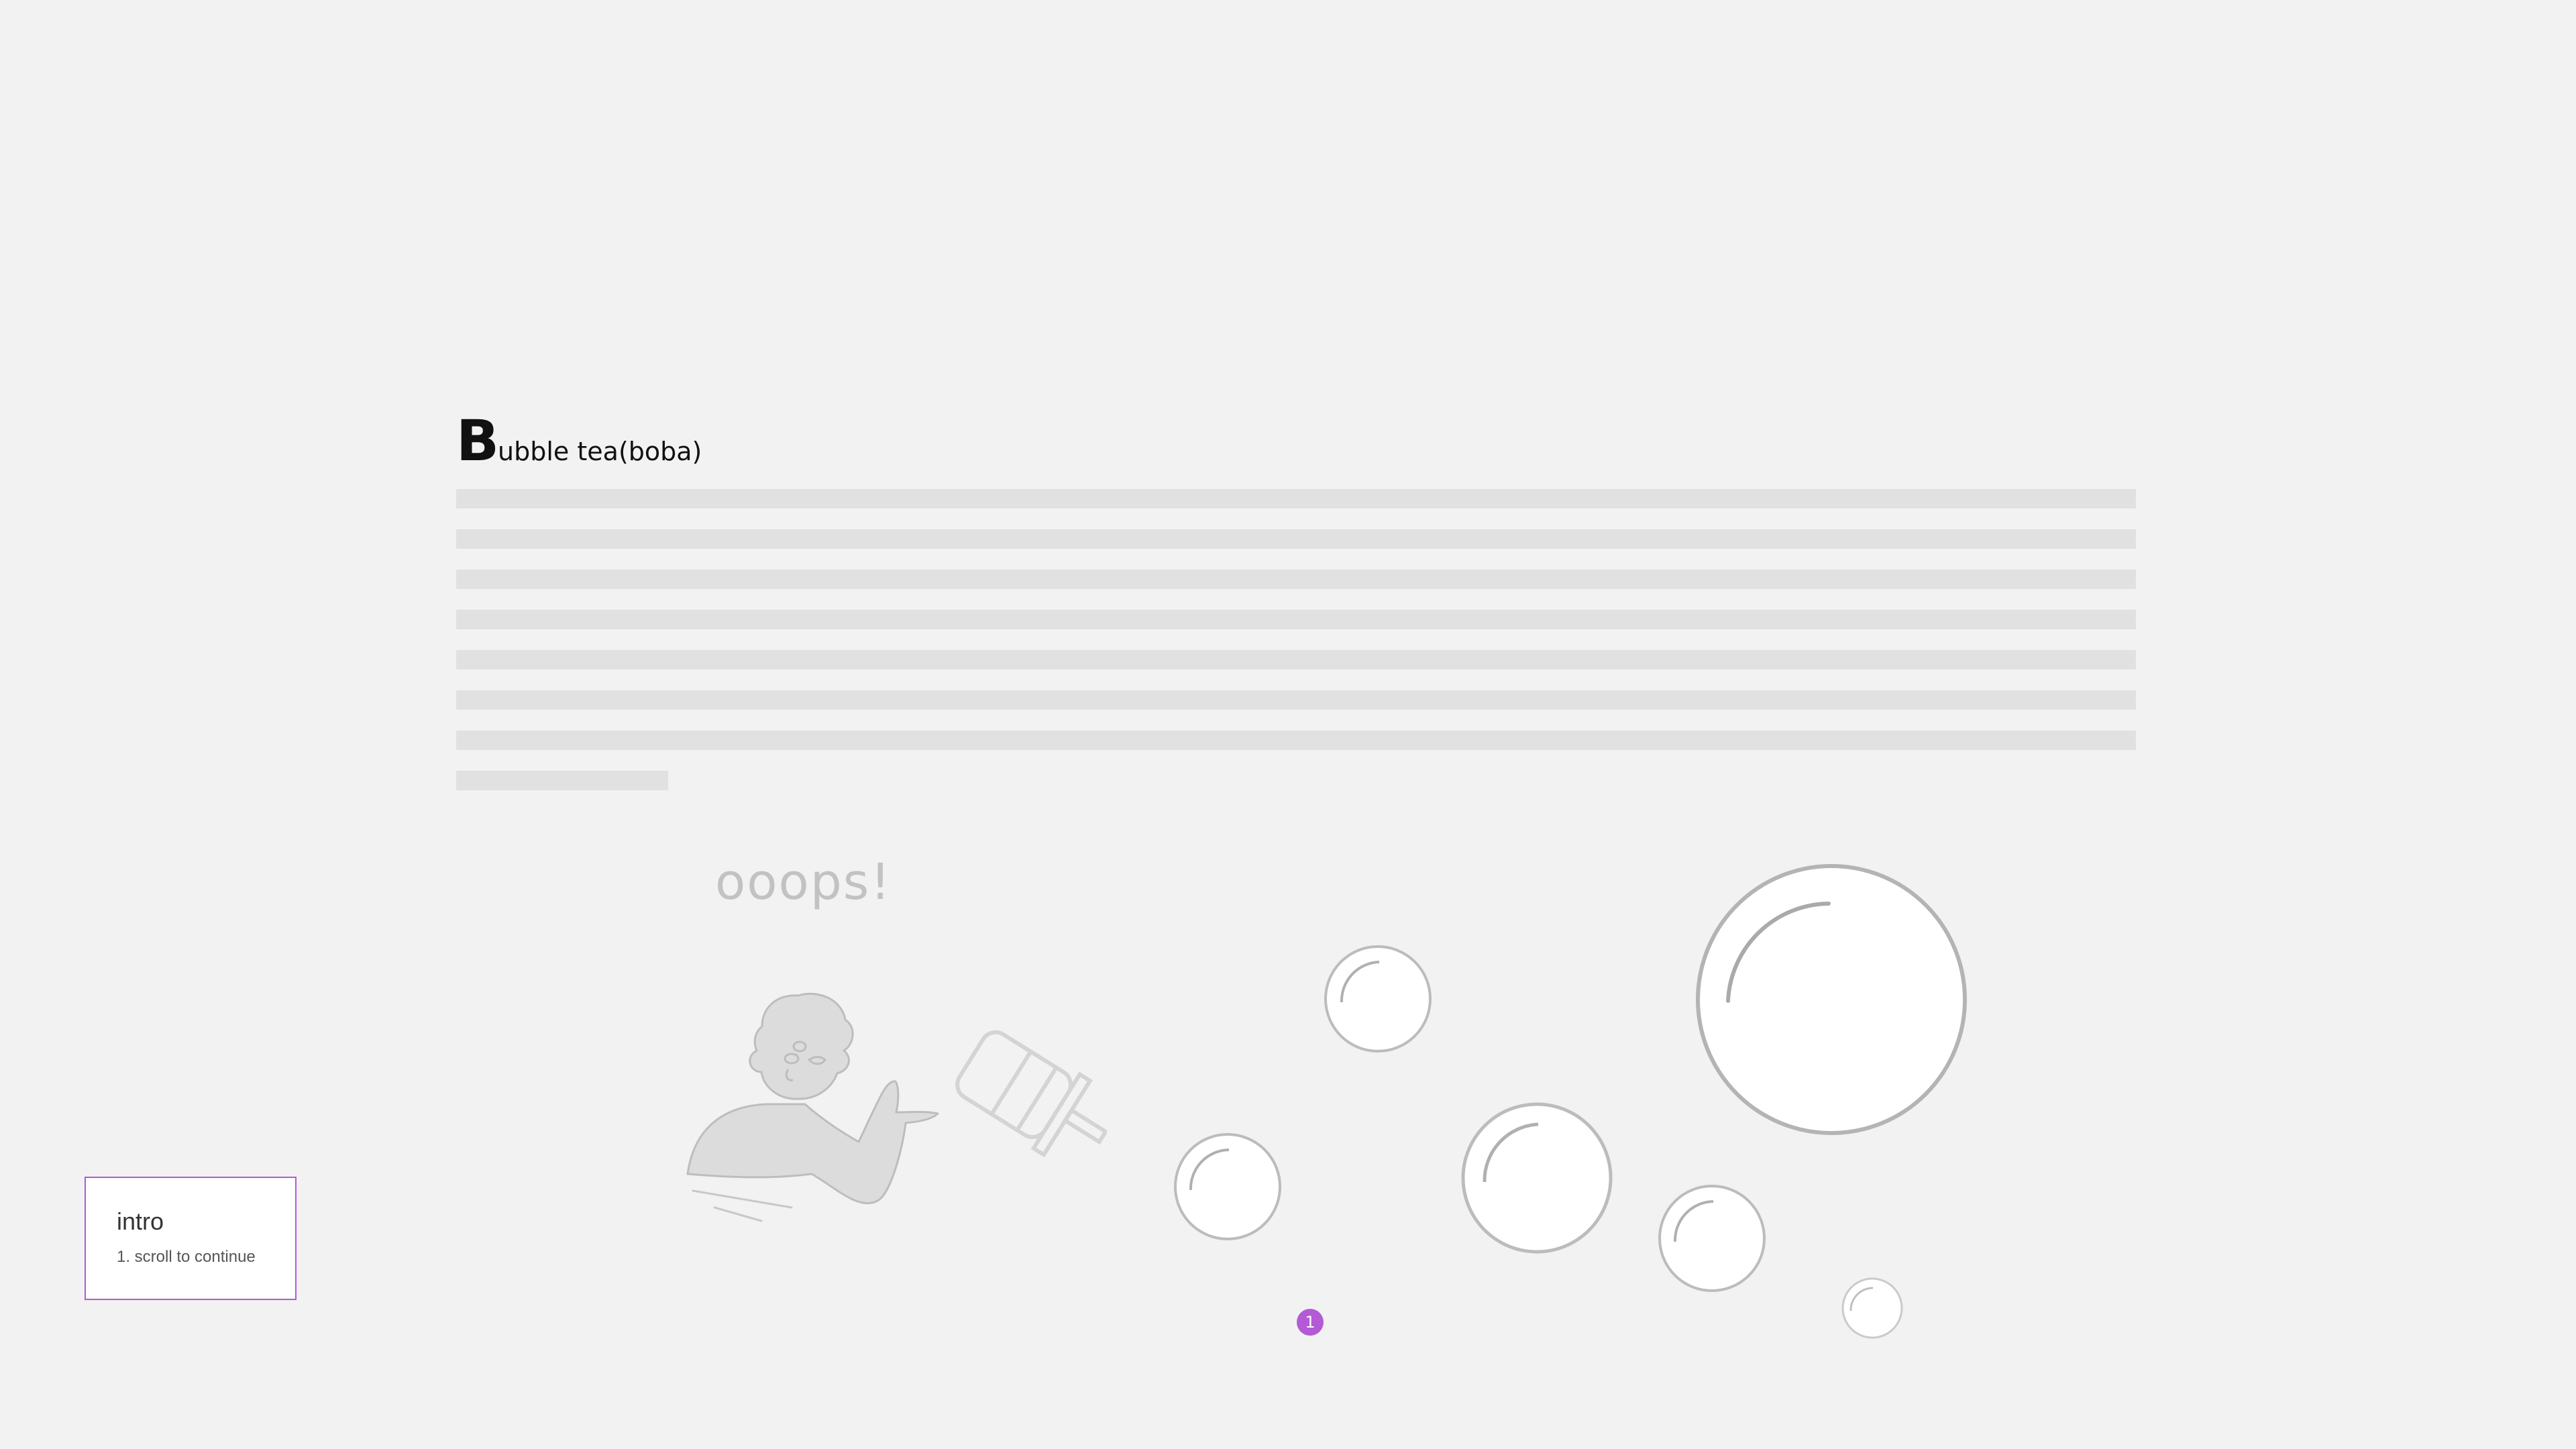 The width and height of the screenshot is (2576, 1449). What do you see at coordinates (562, 780) in the screenshot?
I see `placeholder-line-short` at bounding box center [562, 780].